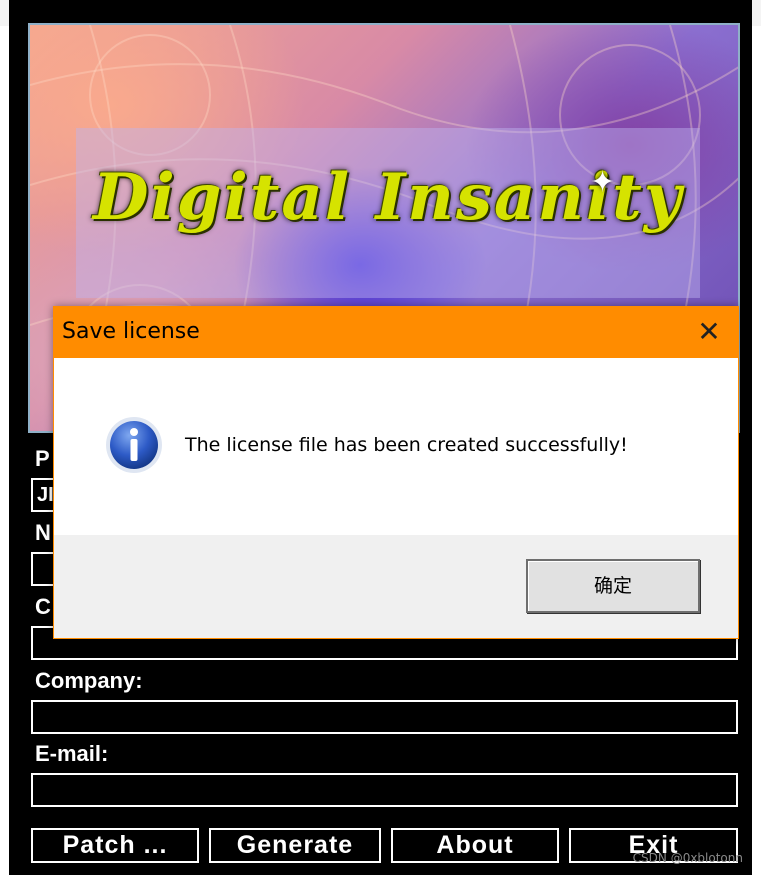 This screenshot has width=761, height=875. What do you see at coordinates (384, 717) in the screenshot?
I see `company-field` at bounding box center [384, 717].